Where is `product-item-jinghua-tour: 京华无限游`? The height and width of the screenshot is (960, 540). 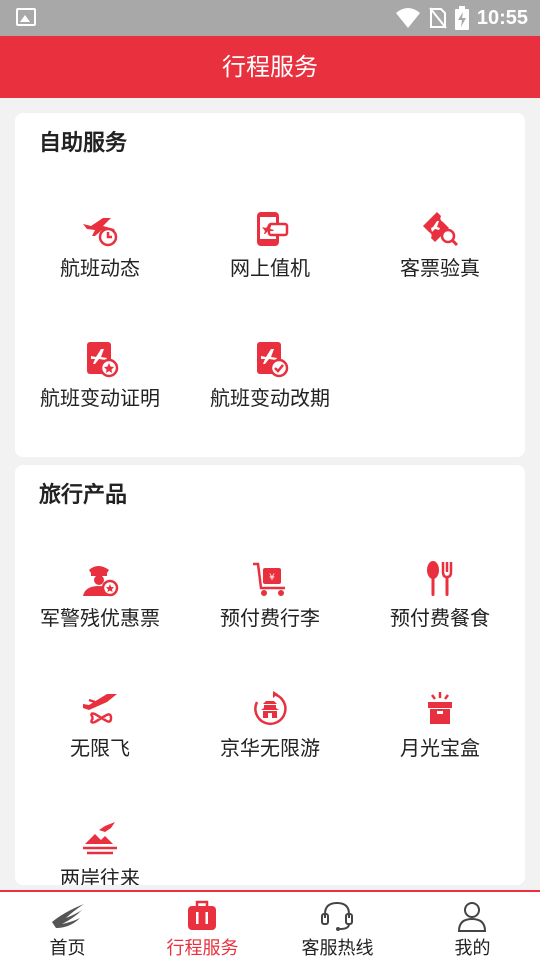
product-item-jinghua-tour: 京华无限游 is located at coordinates (270, 745).